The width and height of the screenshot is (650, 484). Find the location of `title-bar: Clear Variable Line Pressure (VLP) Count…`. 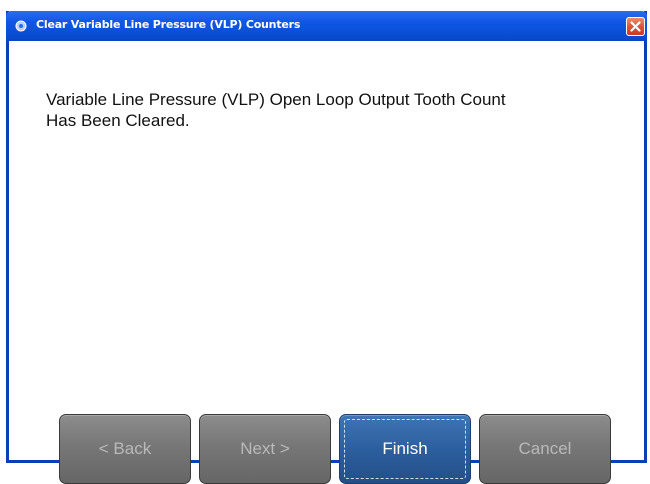

title-bar: Clear Variable Line Pressure (VLP) Count… is located at coordinates (326, 26).